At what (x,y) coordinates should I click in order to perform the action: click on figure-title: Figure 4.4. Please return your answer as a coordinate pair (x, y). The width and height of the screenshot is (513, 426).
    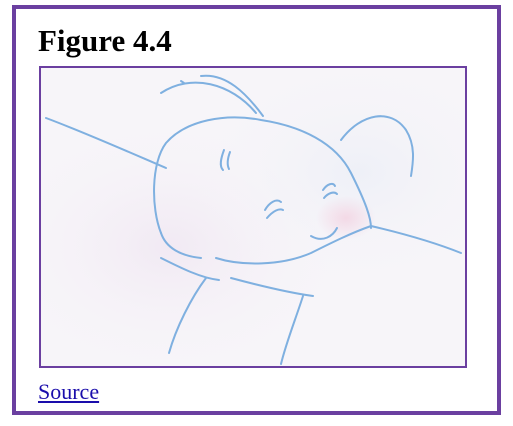
    Looking at the image, I should click on (105, 40).